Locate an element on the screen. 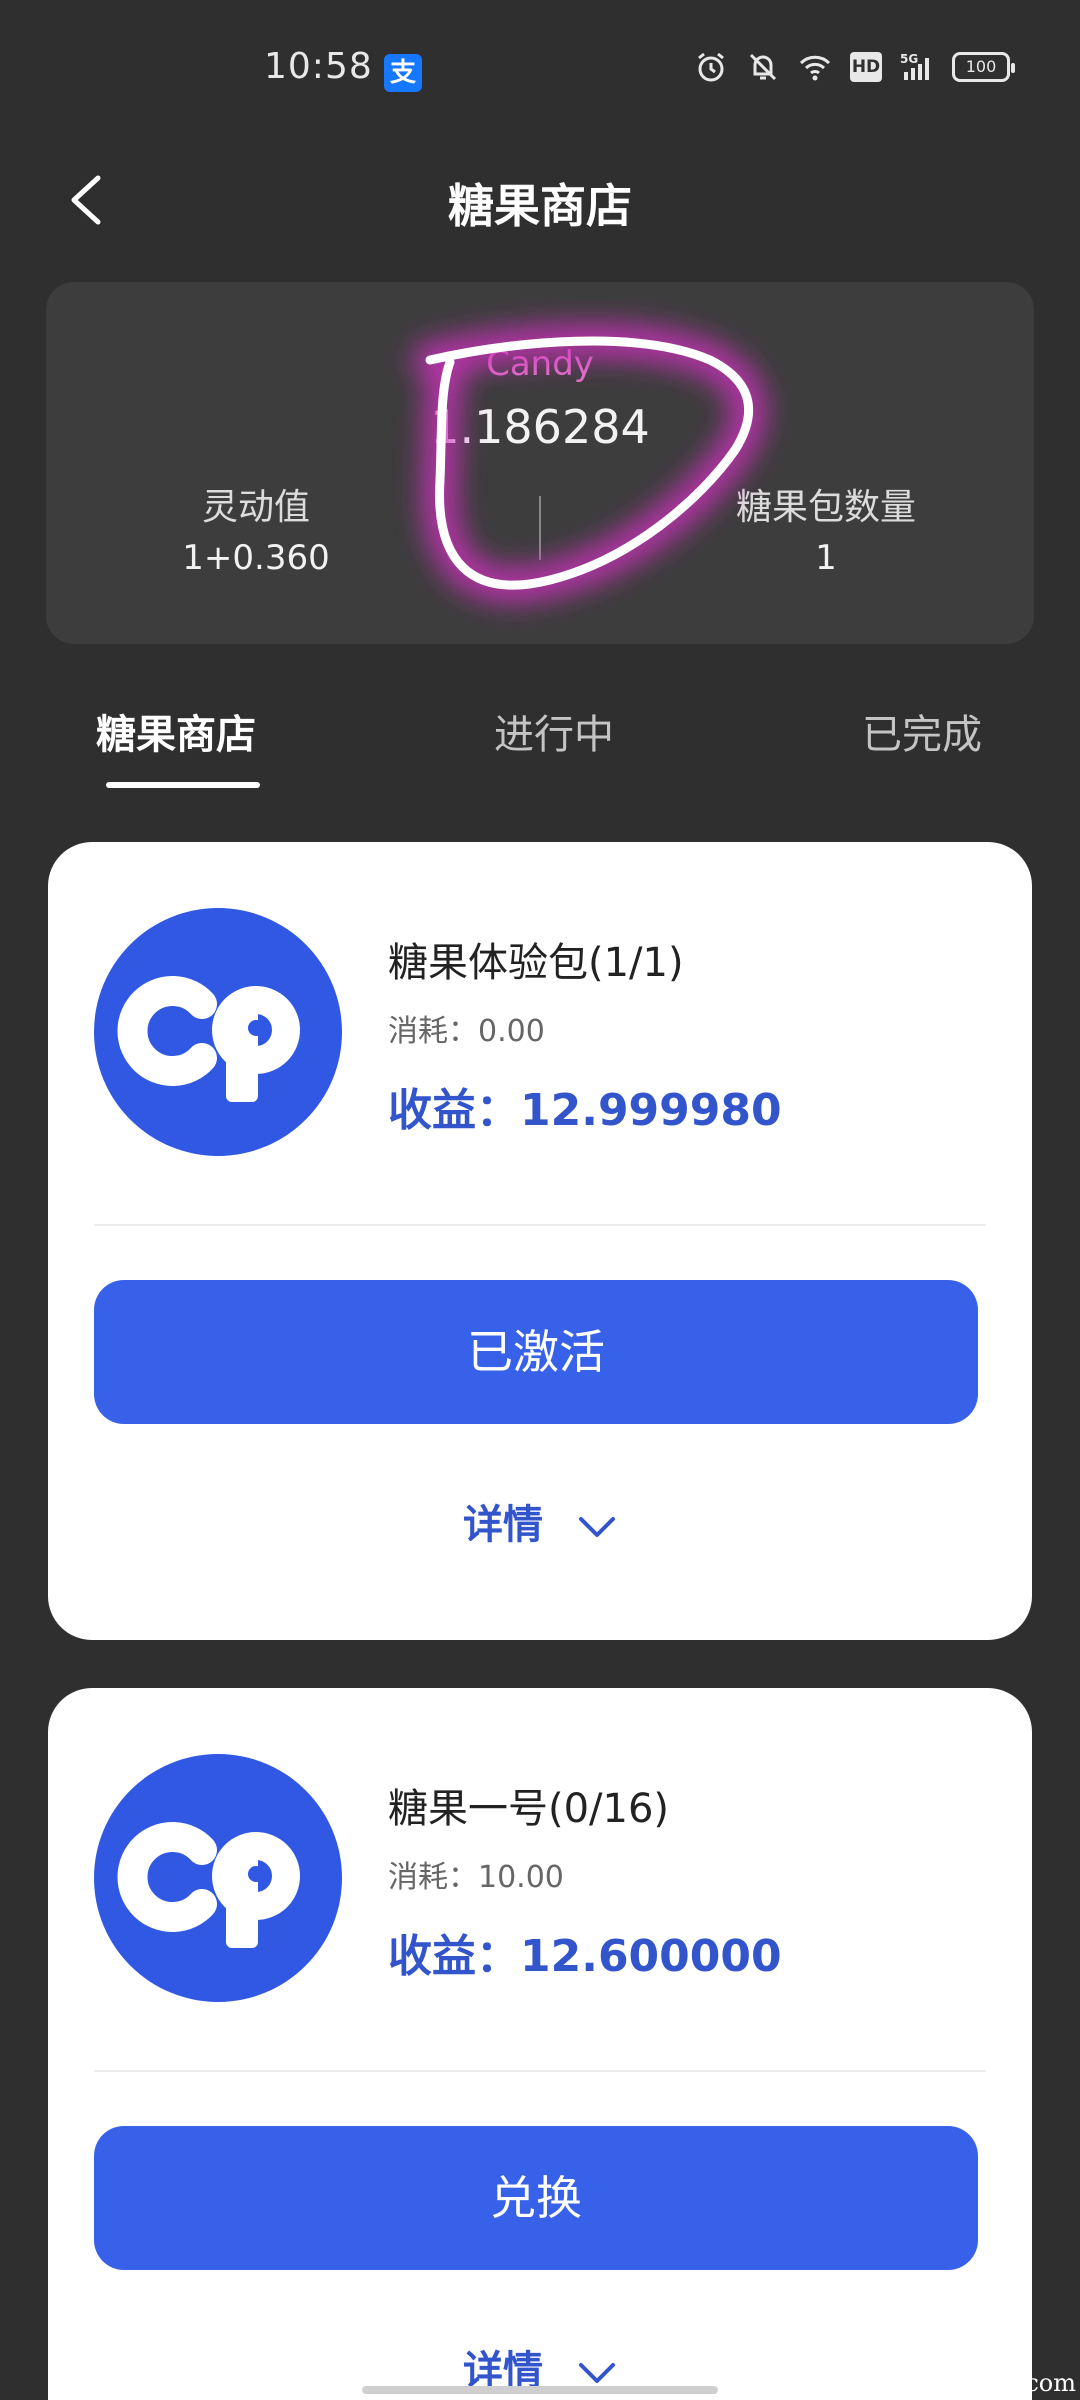 The width and height of the screenshot is (1080, 2400). status-icons: HD 5G 100 is located at coordinates (854, 67).